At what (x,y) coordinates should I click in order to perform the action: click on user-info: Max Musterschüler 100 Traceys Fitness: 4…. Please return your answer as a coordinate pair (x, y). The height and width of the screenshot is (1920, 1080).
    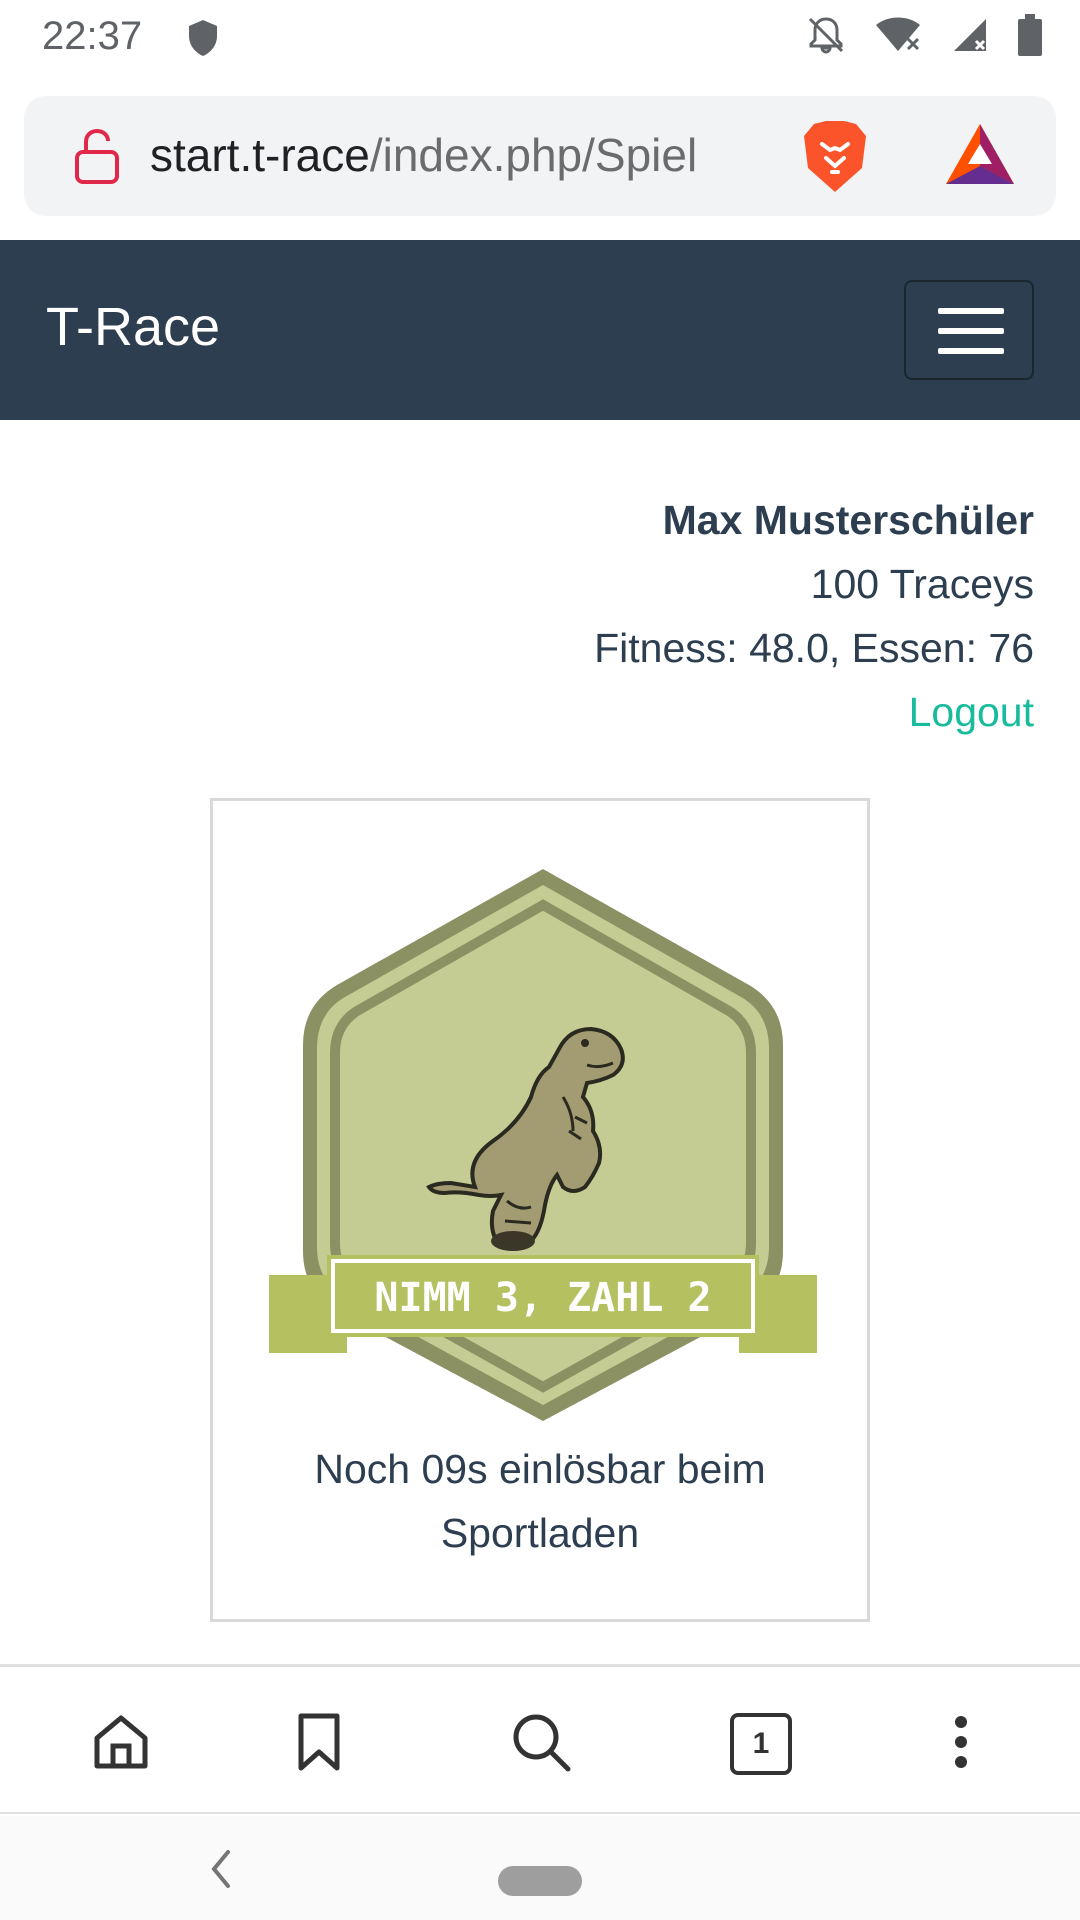
    Looking at the image, I should click on (814, 616).